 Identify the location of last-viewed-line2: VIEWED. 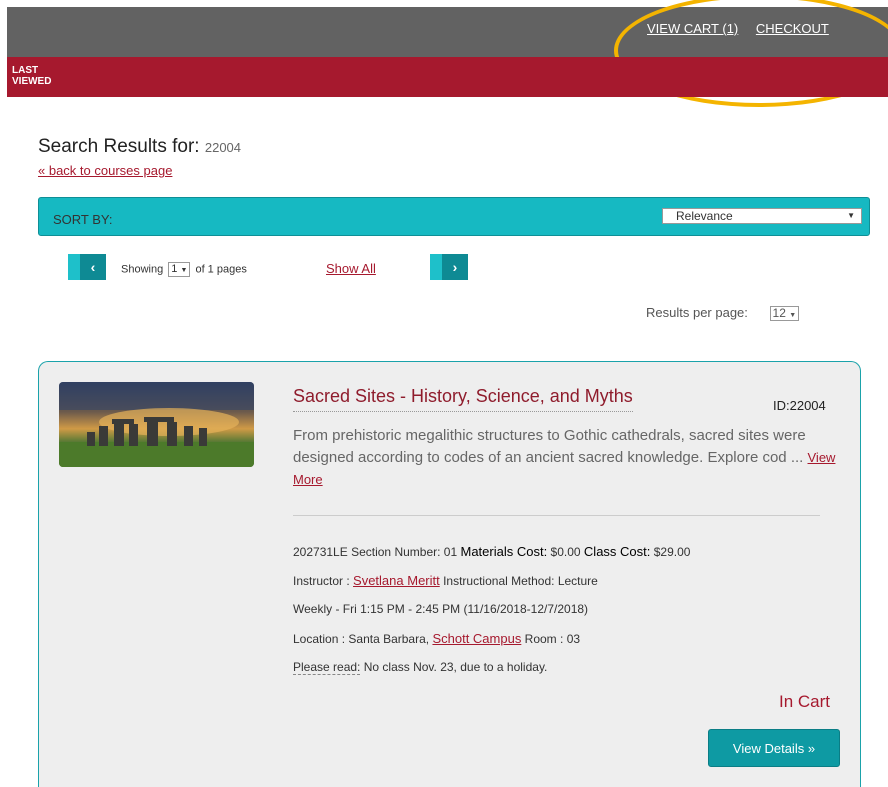
(32, 81).